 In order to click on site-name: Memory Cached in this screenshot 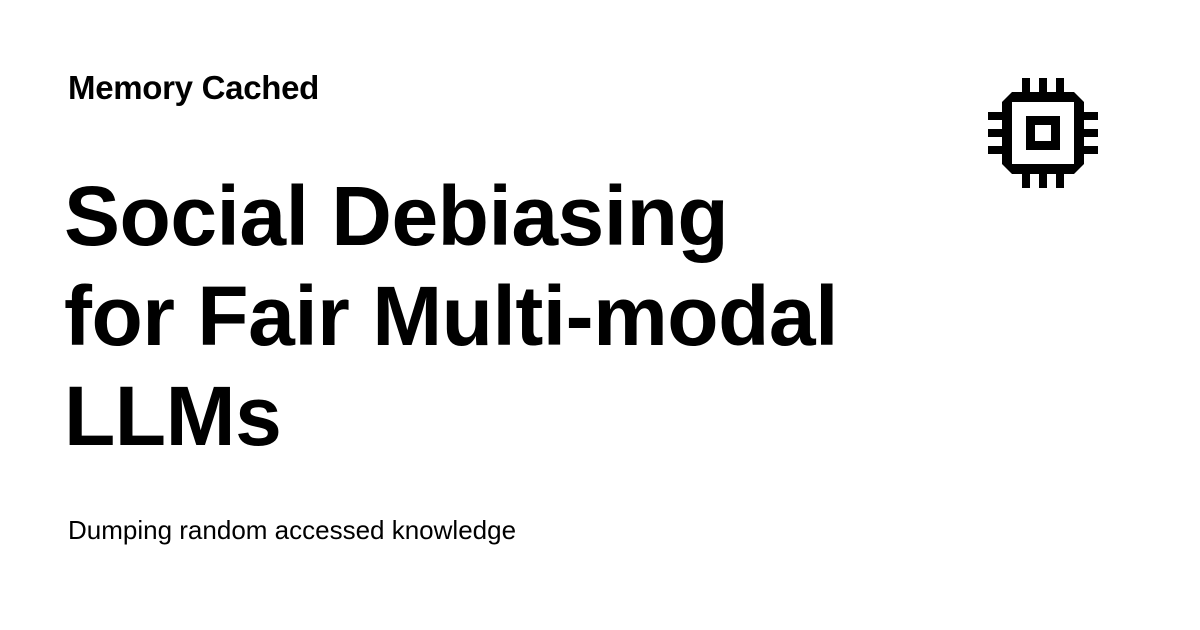, I will do `click(194, 87)`.